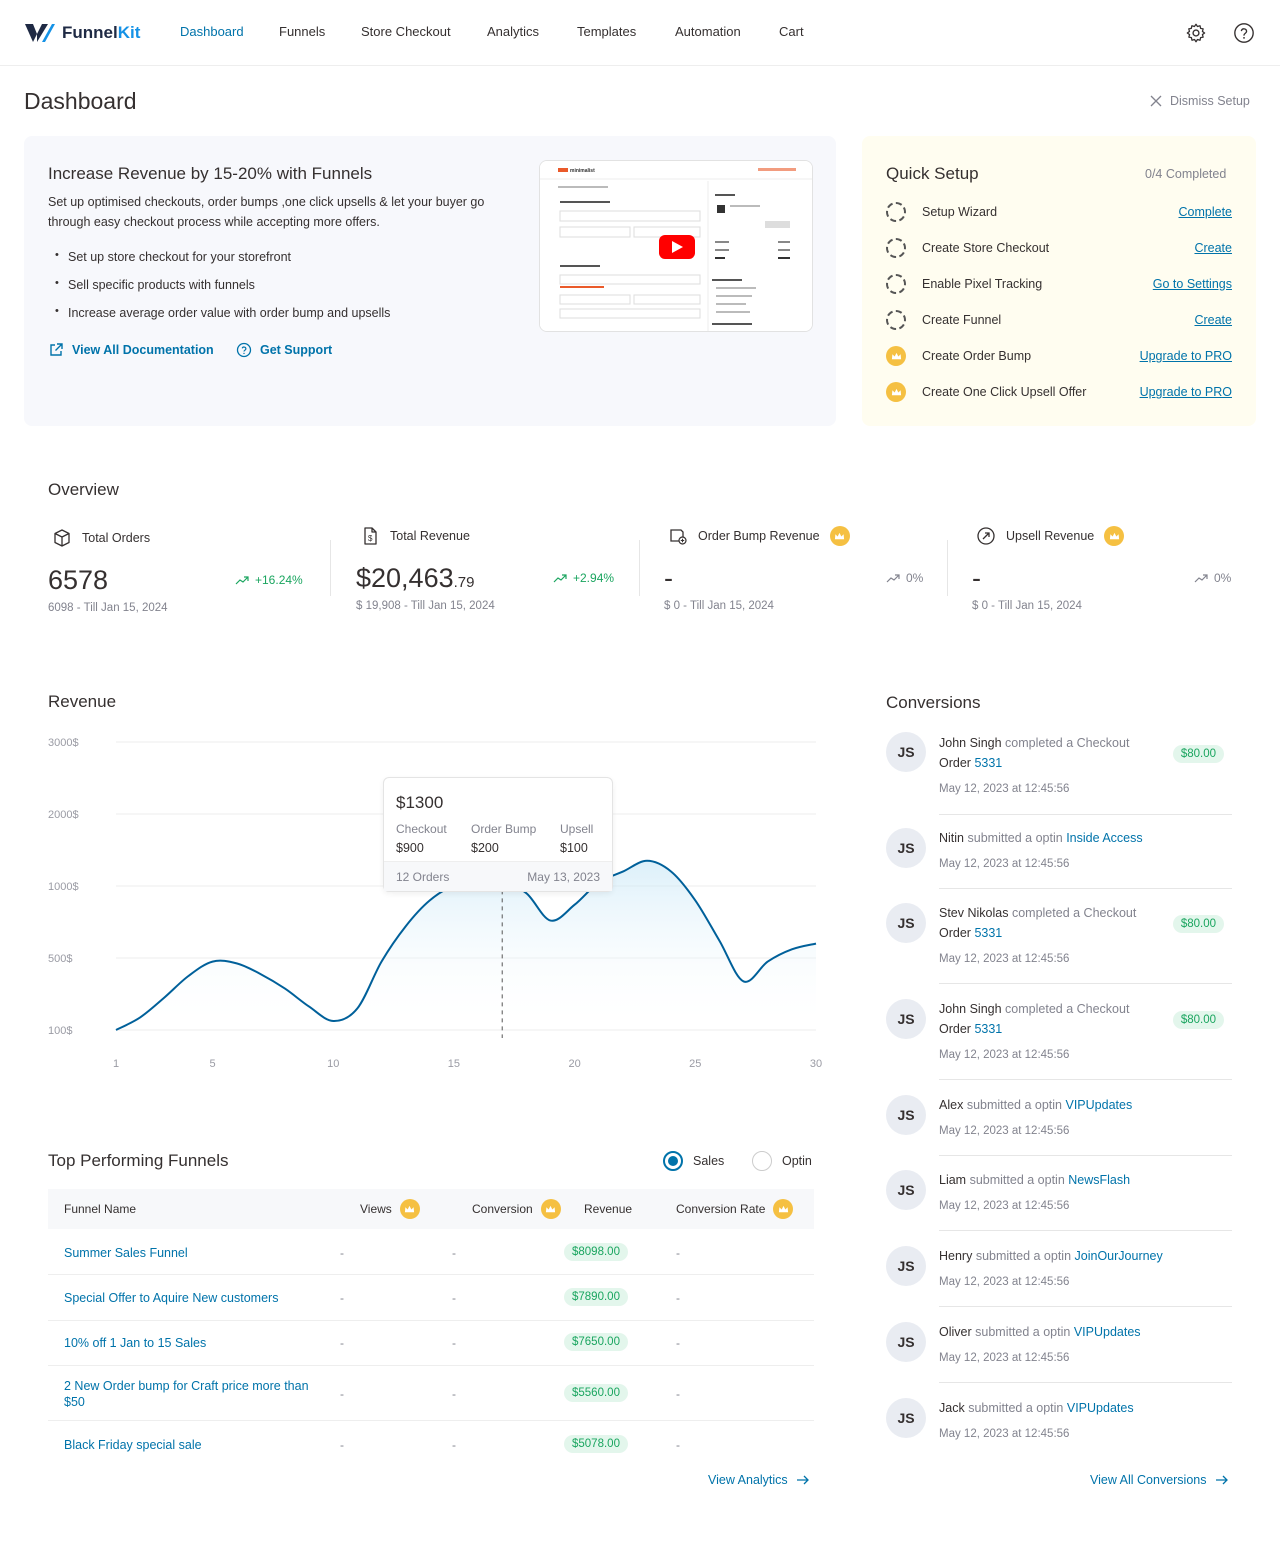 This screenshot has width=1280, height=1558. What do you see at coordinates (951, 1105) in the screenshot?
I see `conversion-name: Alex` at bounding box center [951, 1105].